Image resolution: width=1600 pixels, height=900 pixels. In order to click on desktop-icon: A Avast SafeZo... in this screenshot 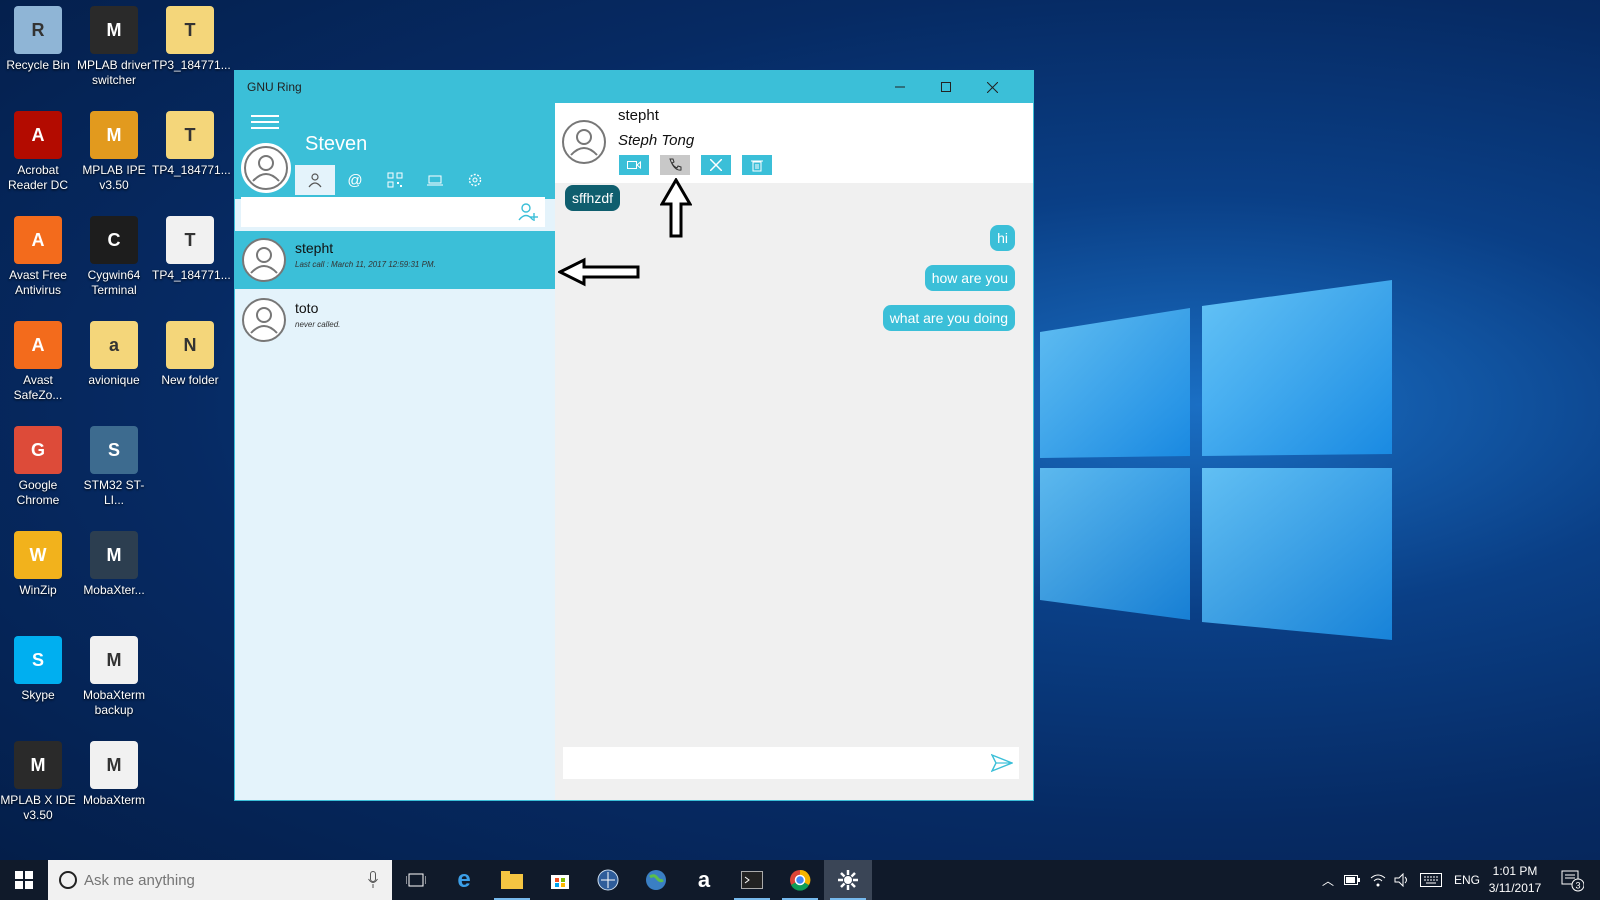, I will do `click(38, 362)`.